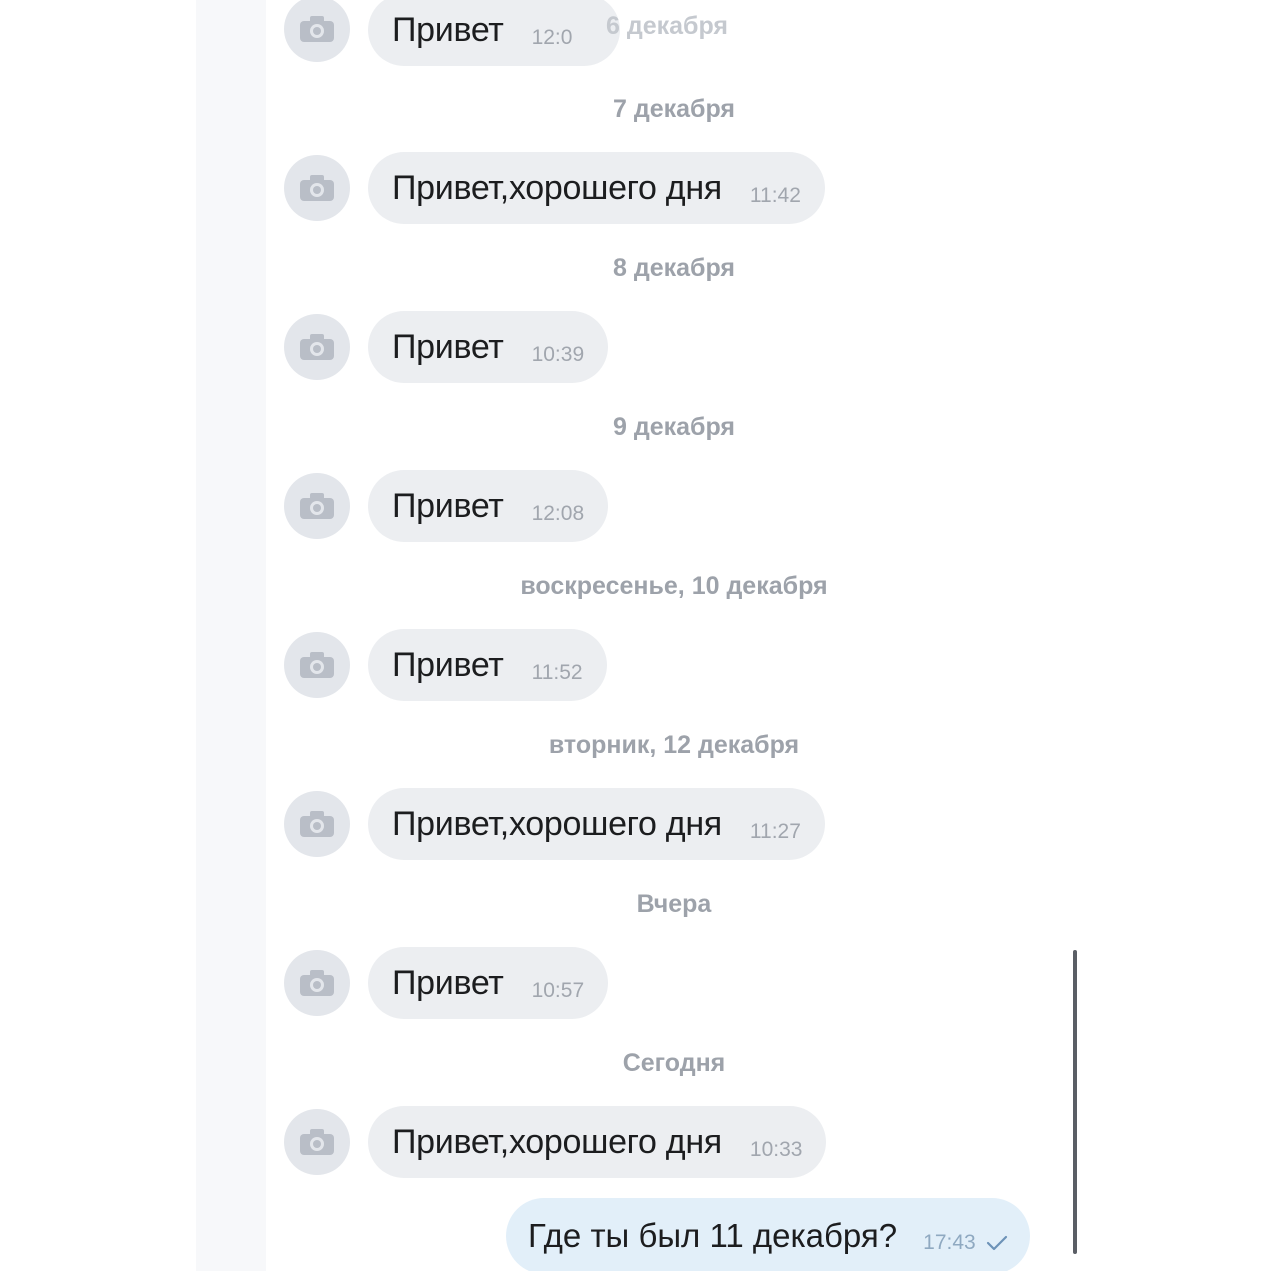  I want to click on date-separator: воскресенье, 10 декабря, so click(674, 586).